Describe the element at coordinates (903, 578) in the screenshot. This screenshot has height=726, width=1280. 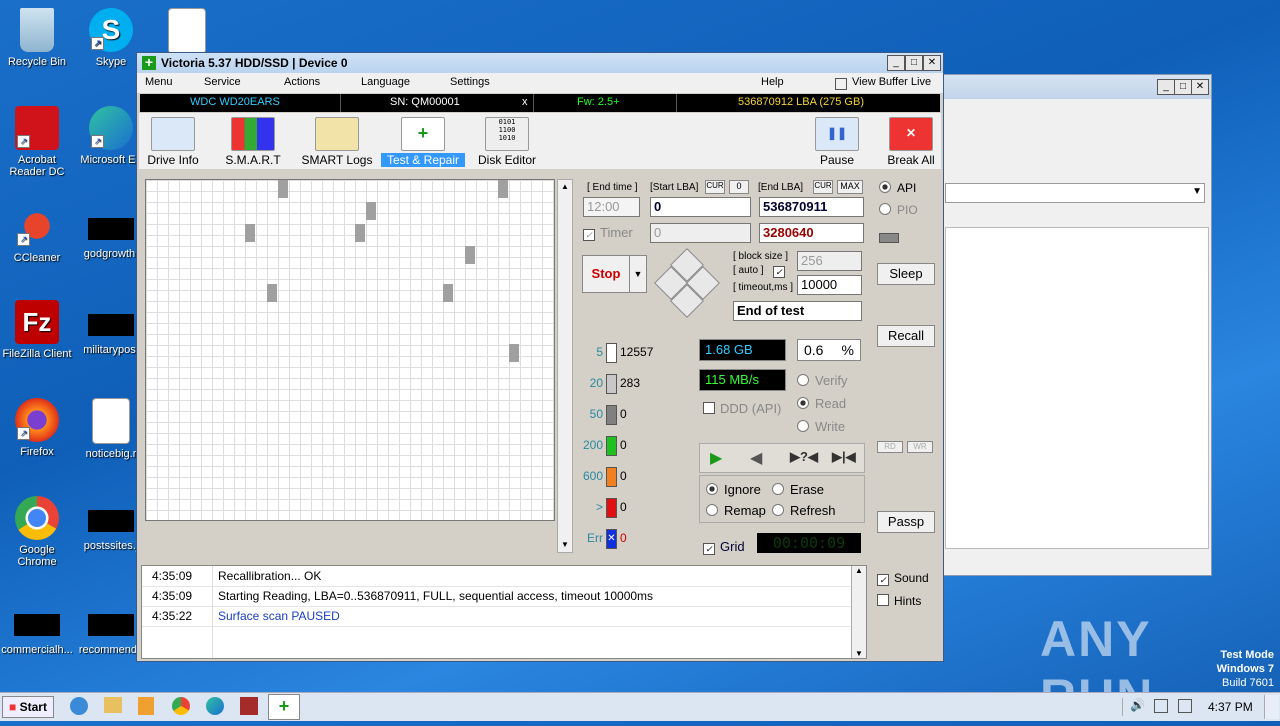
I see `sound-checkbox: ✓ Sound` at that location.